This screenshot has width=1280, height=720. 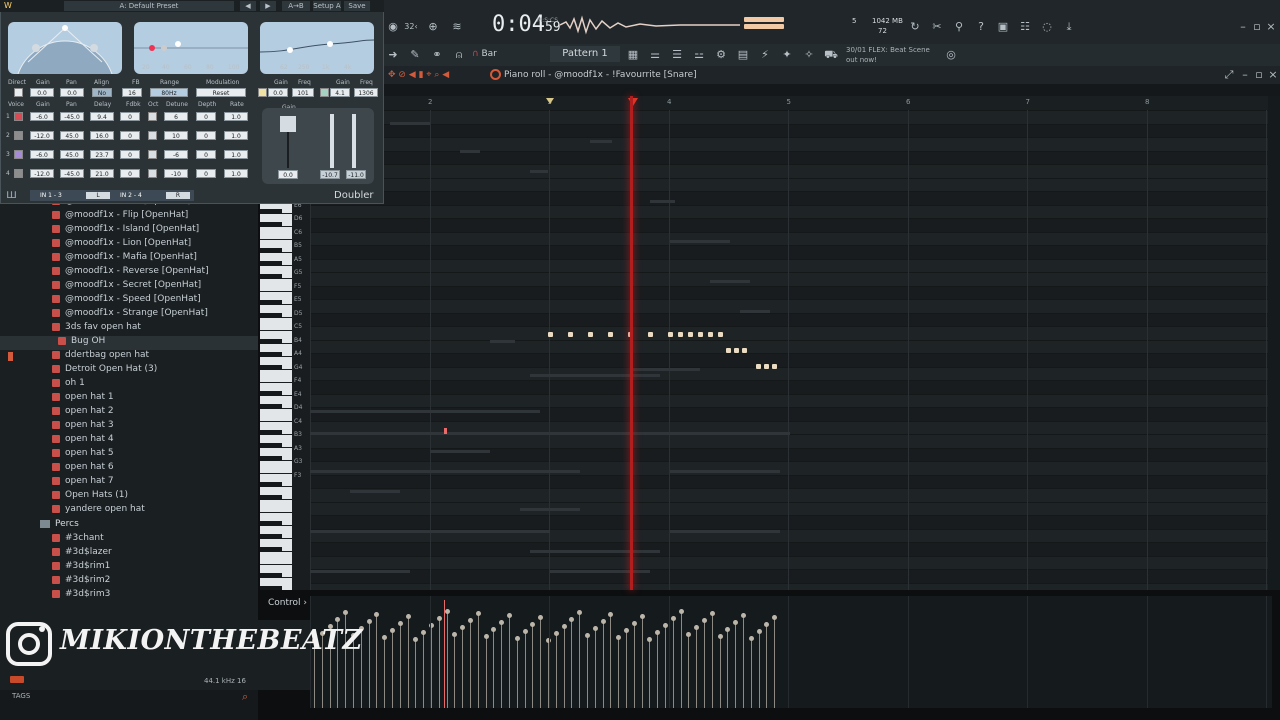 I want to click on browser-item-2: @moodf1x - Island [OpenHat], so click(x=129, y=231).